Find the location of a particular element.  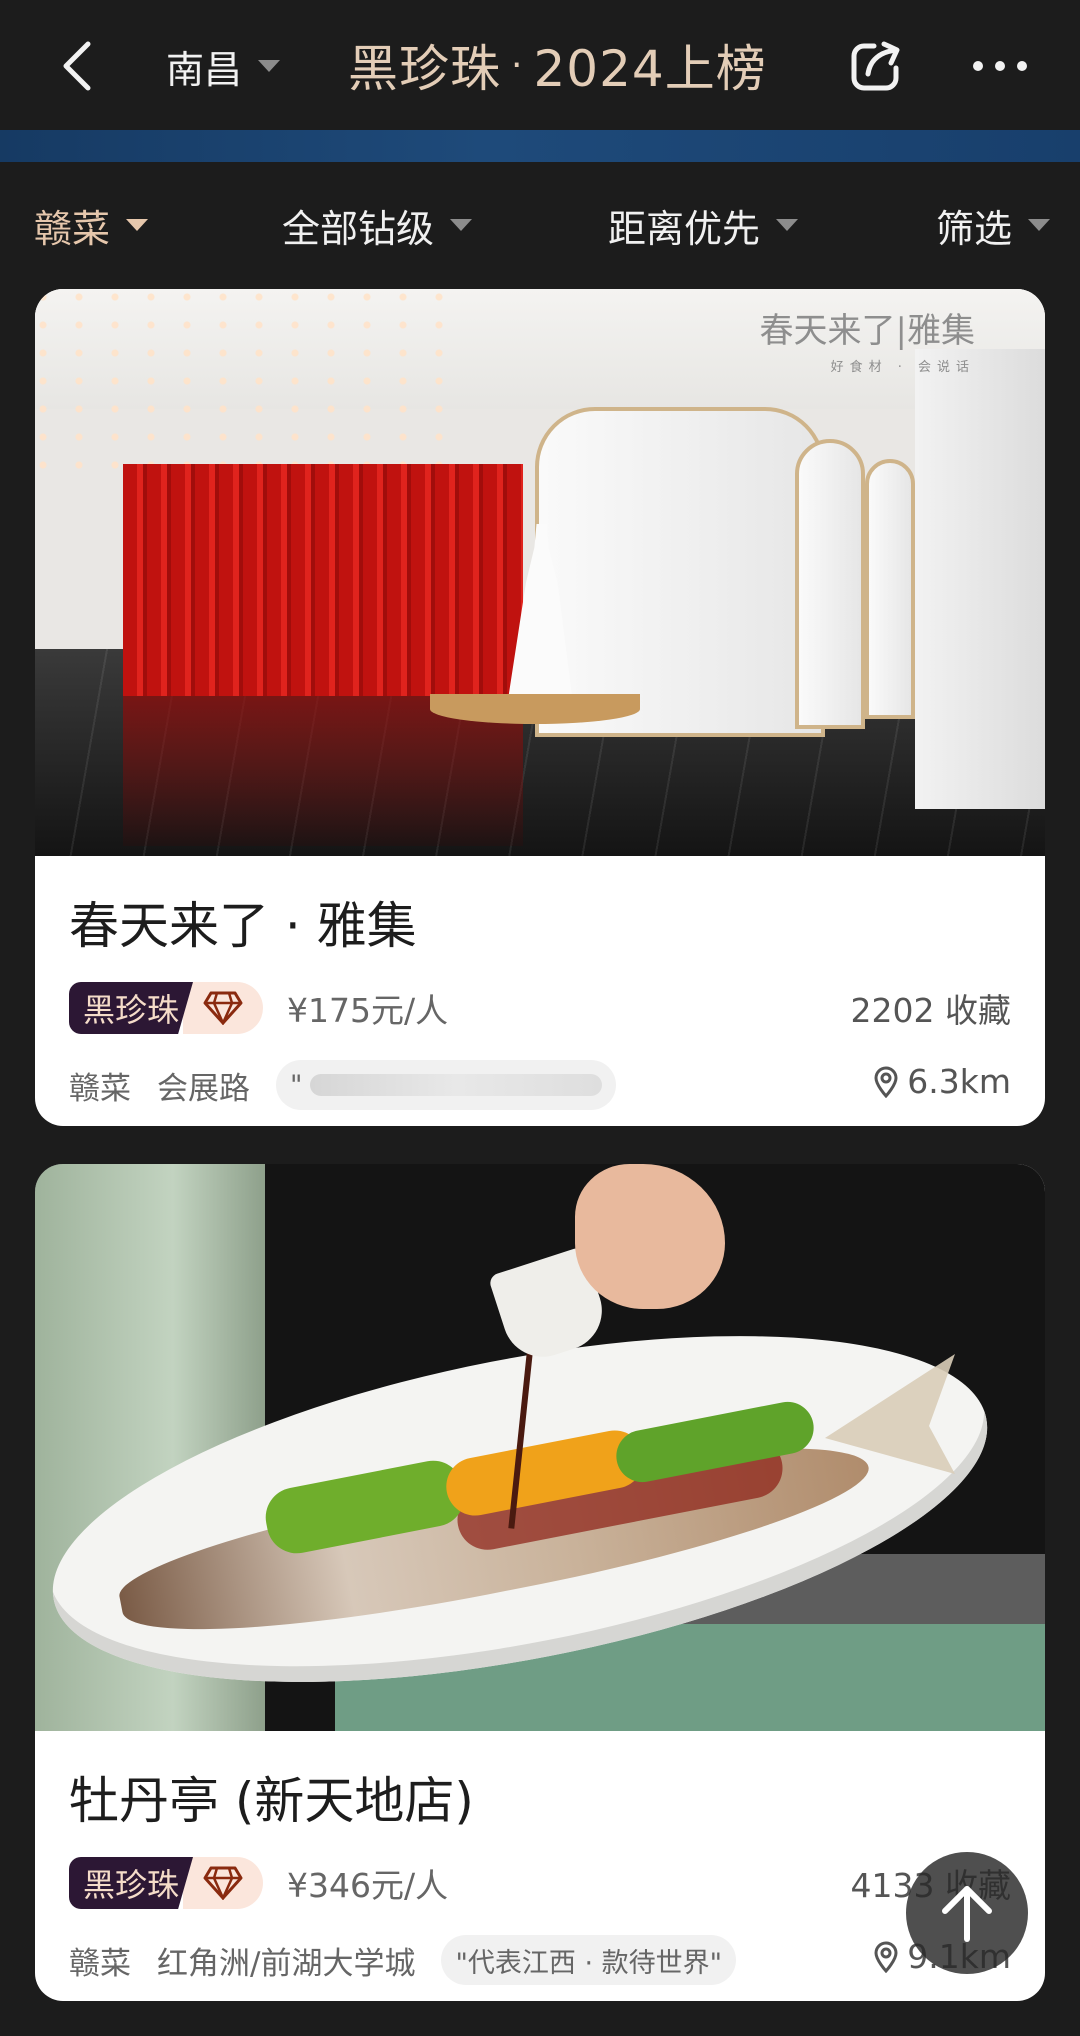

filter-more: 筛选 is located at coordinates (993, 225).